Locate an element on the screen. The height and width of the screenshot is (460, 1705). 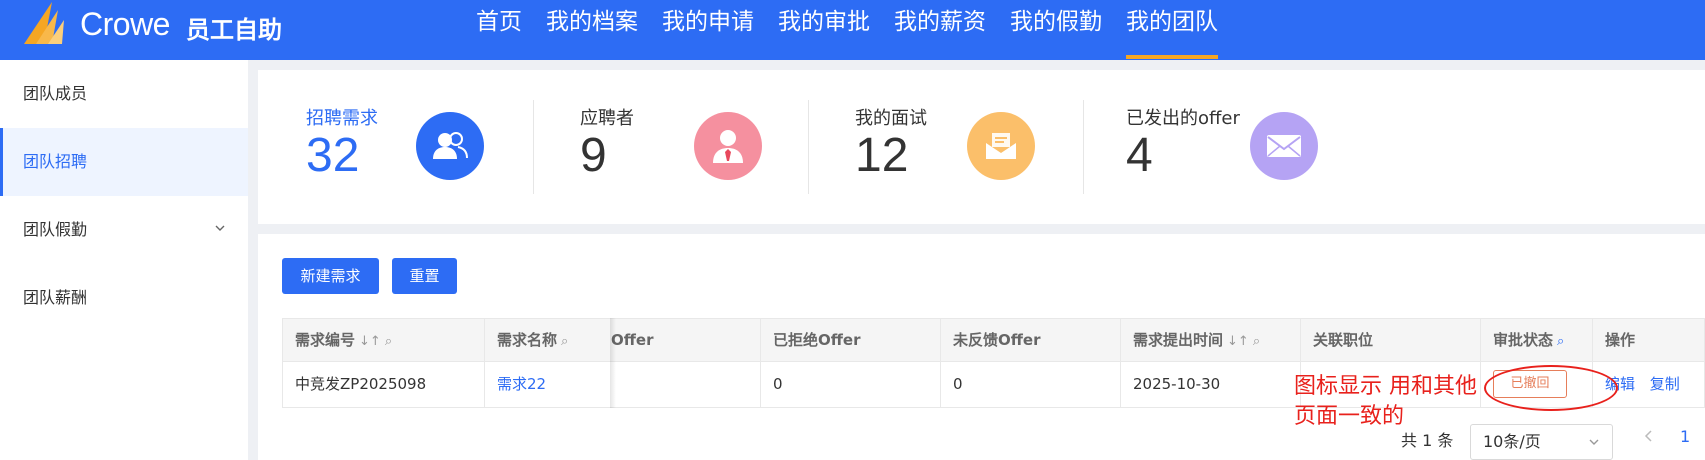
sidebar-item-team-recruitment: 团队招聘 is located at coordinates (124, 162).